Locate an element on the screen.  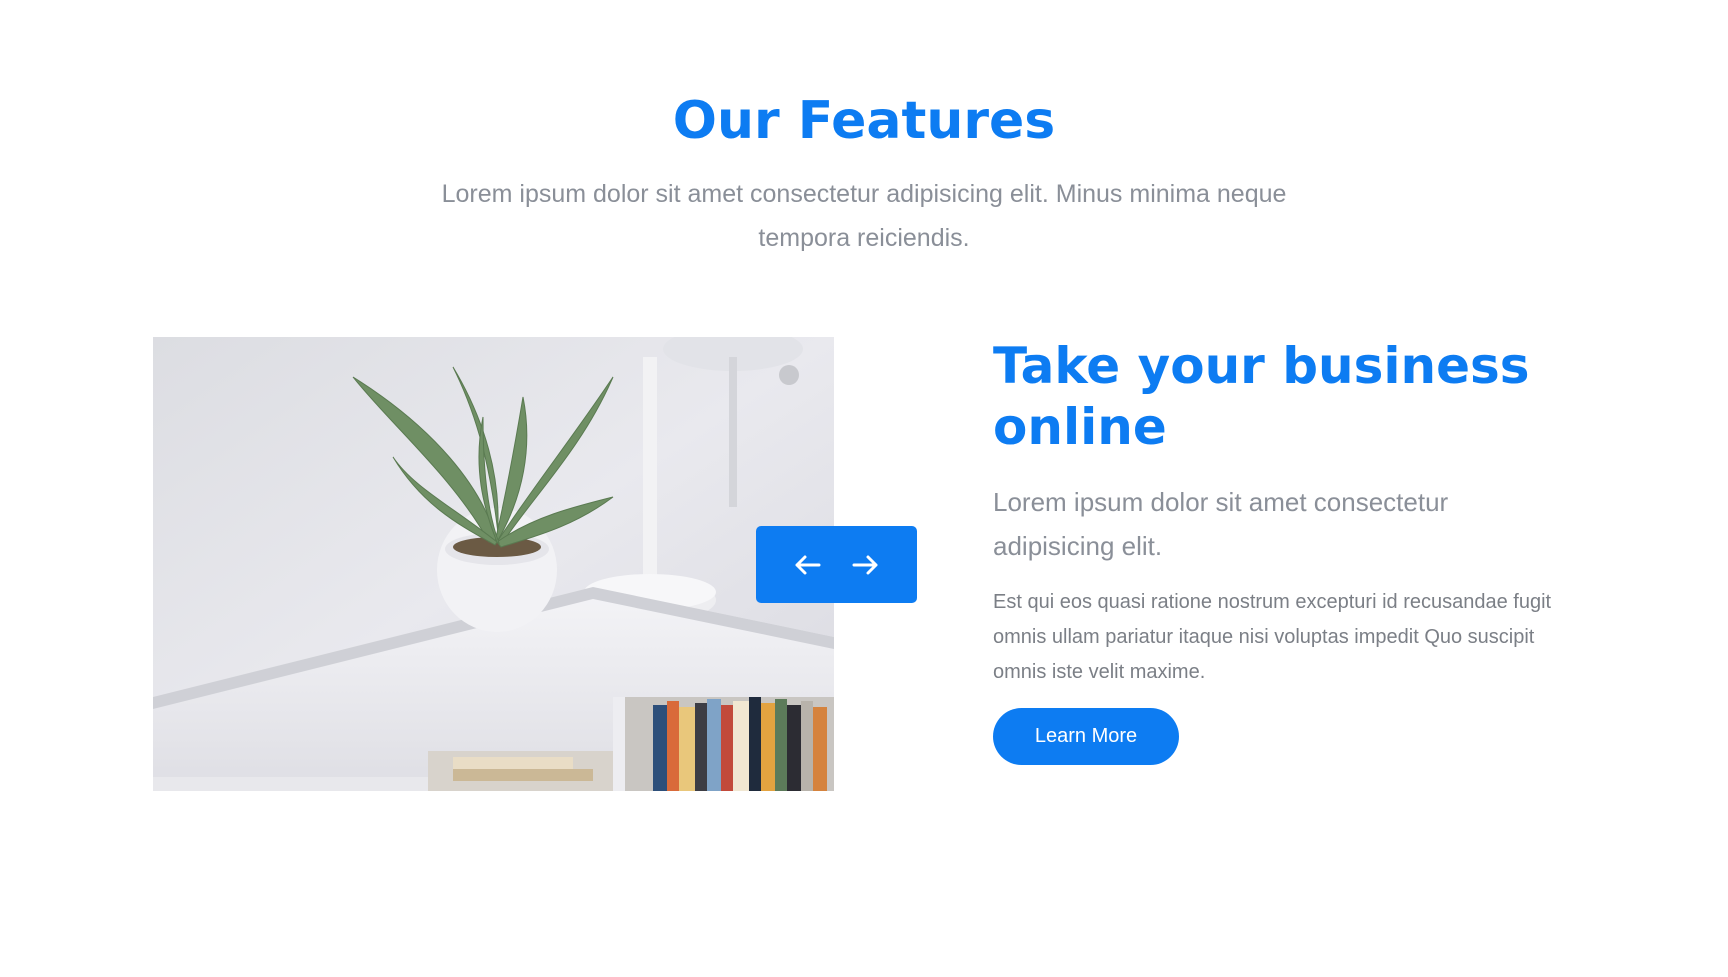
section-title: Our Features is located at coordinates (864, 121).